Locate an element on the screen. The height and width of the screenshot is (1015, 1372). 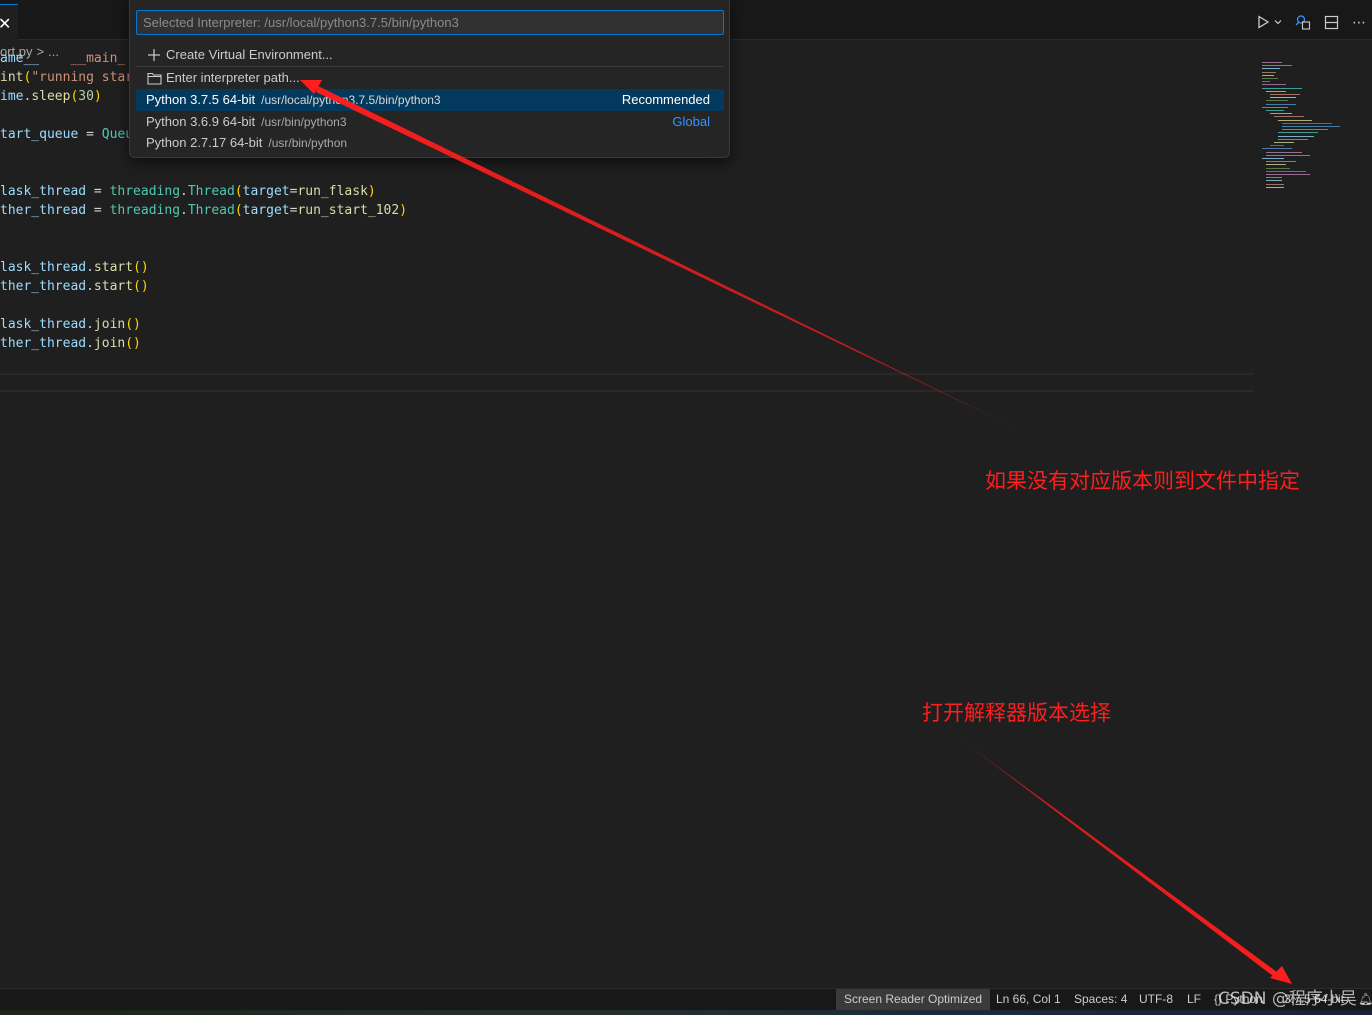
split-editor-icon is located at coordinates (1331, 22).